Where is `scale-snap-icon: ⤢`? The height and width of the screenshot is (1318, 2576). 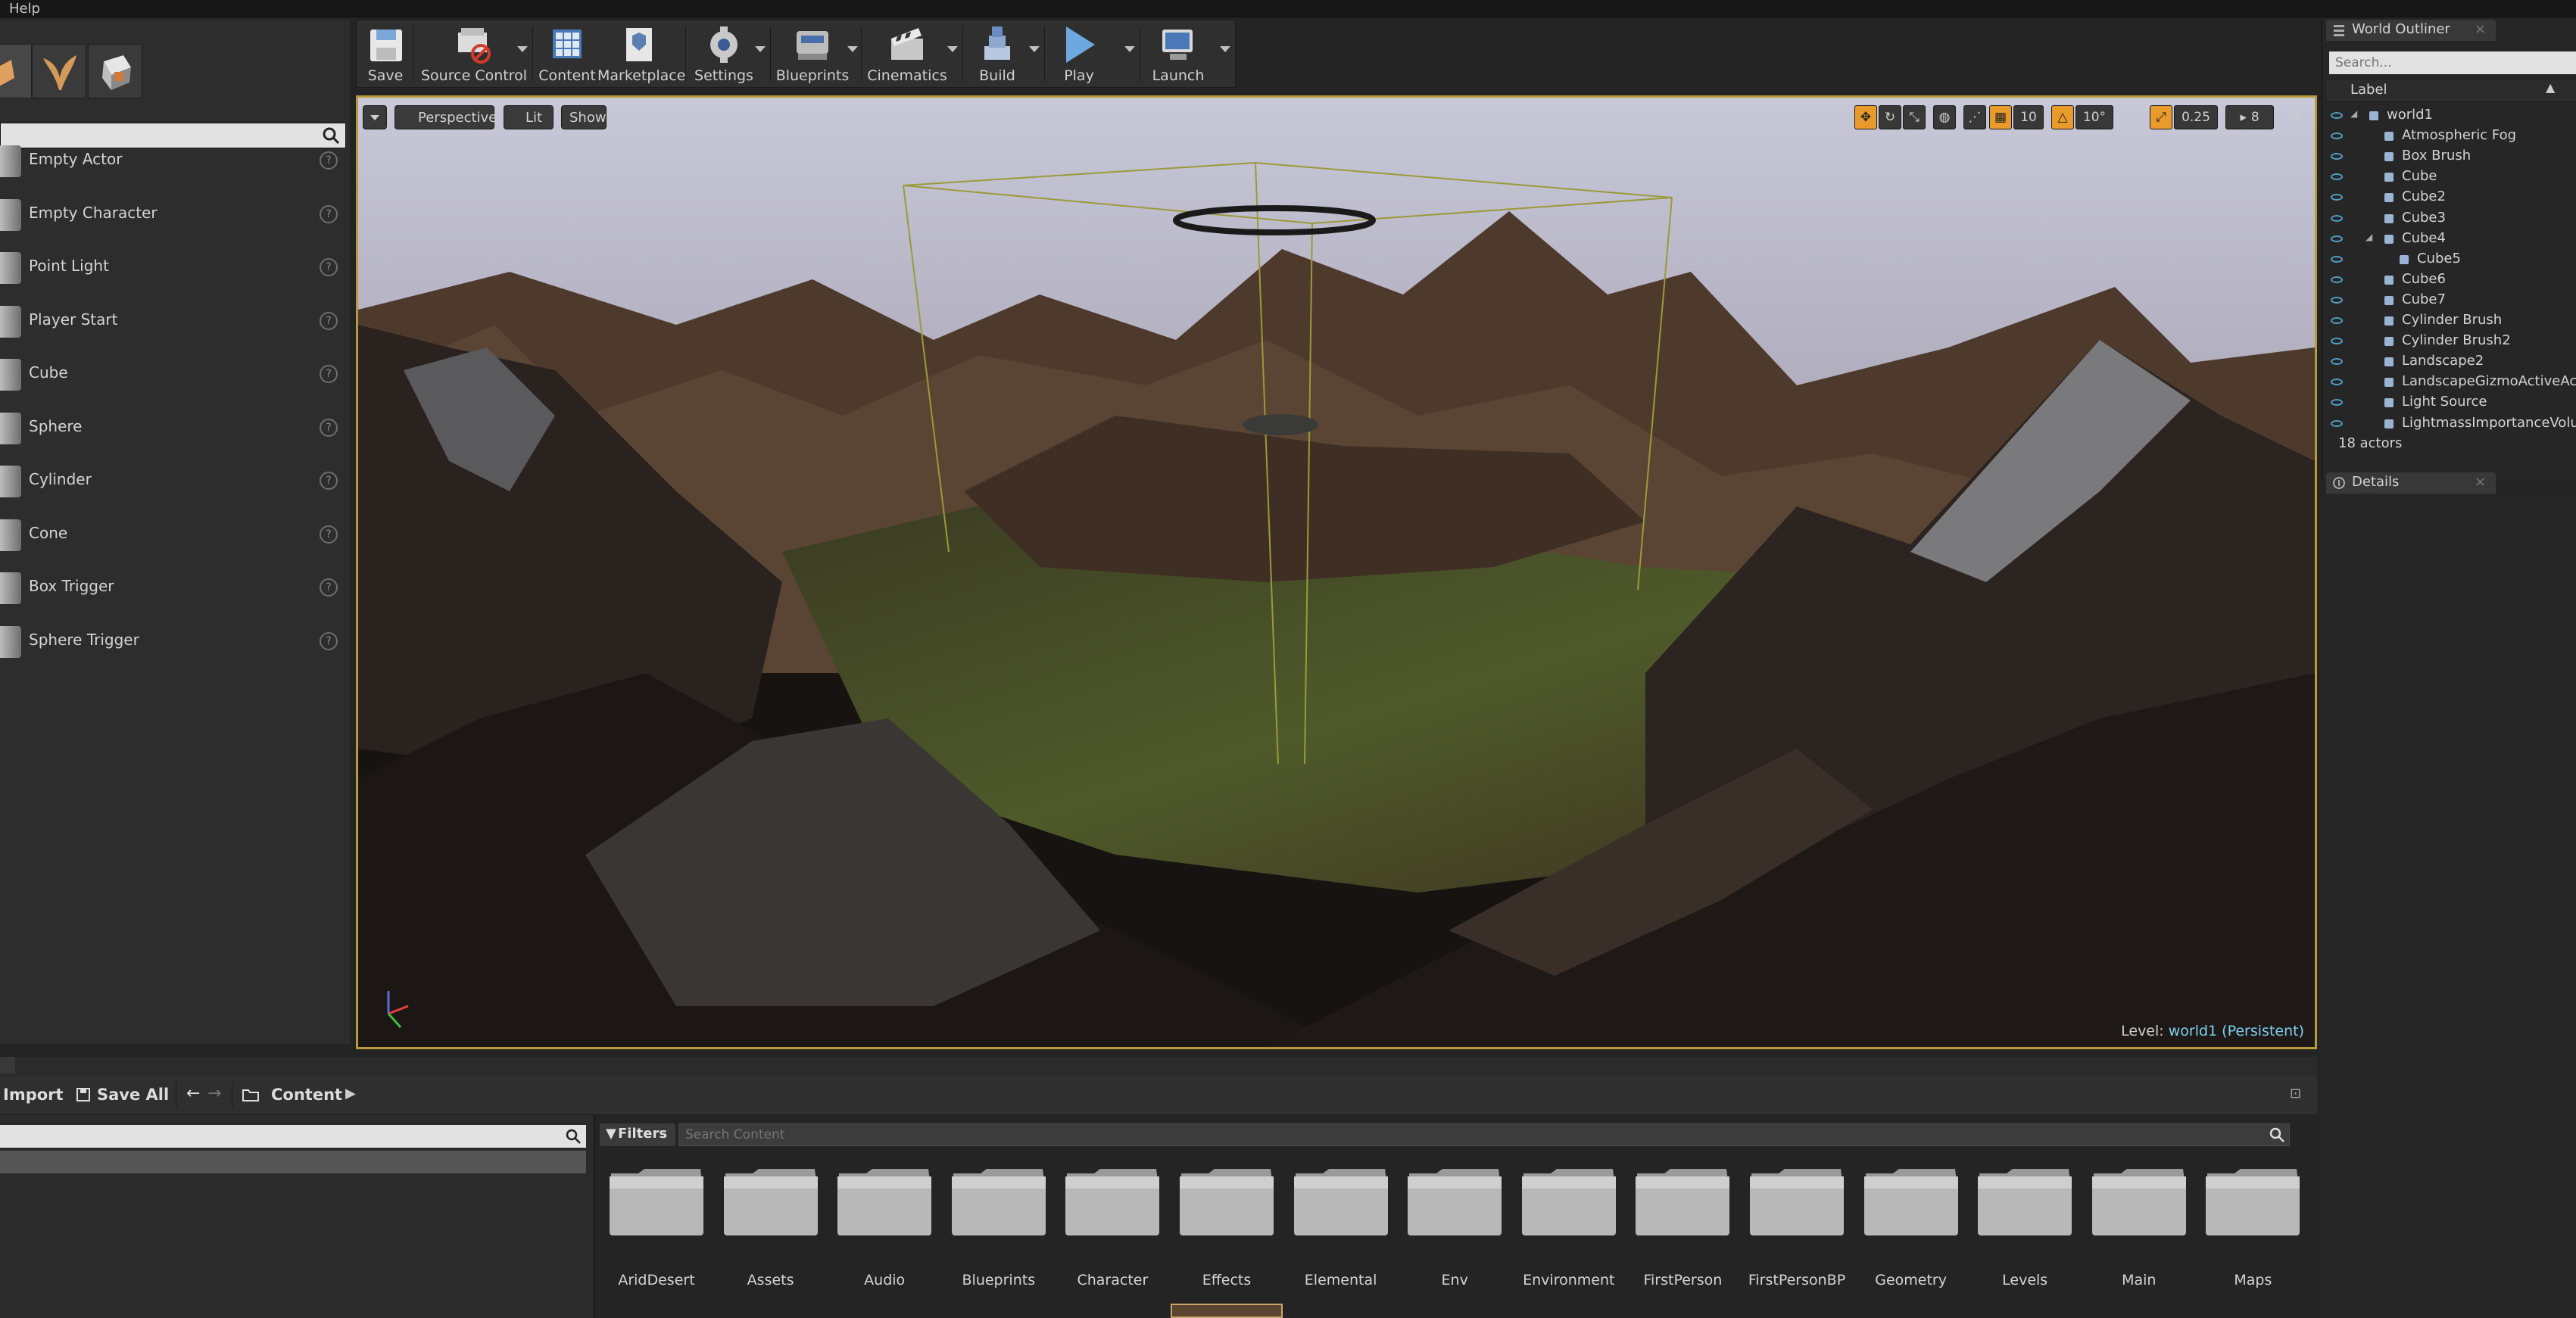 scale-snap-icon: ⤢ is located at coordinates (2161, 117).